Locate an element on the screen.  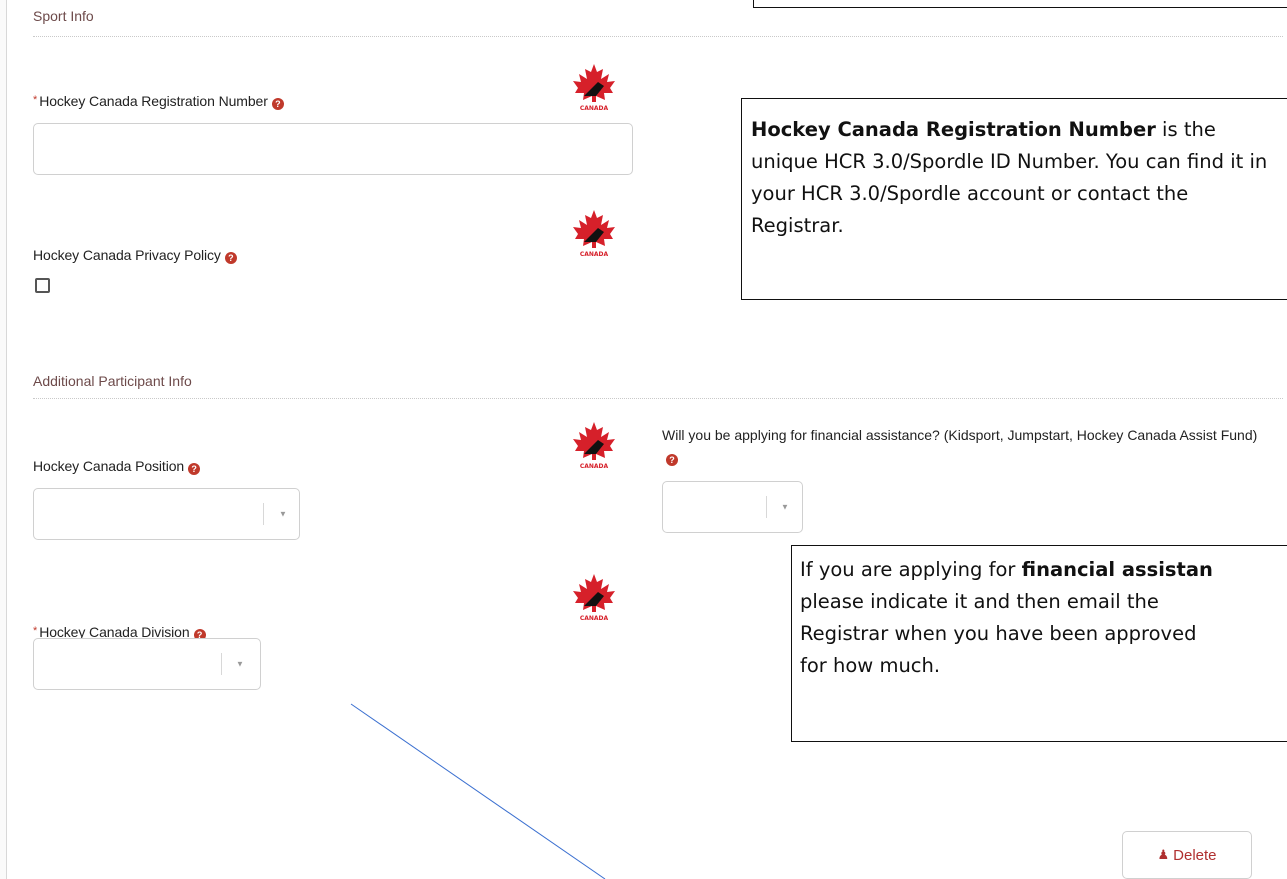
remove-user-icon: ♟ is located at coordinates (1163, 854).